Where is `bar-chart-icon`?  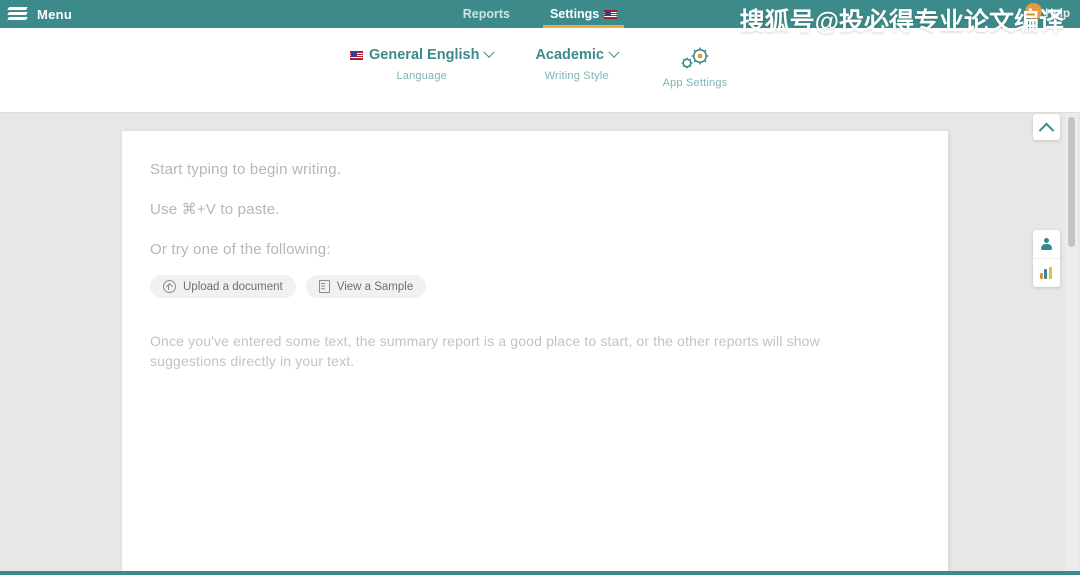
bar-chart-icon is located at coordinates (1046, 273).